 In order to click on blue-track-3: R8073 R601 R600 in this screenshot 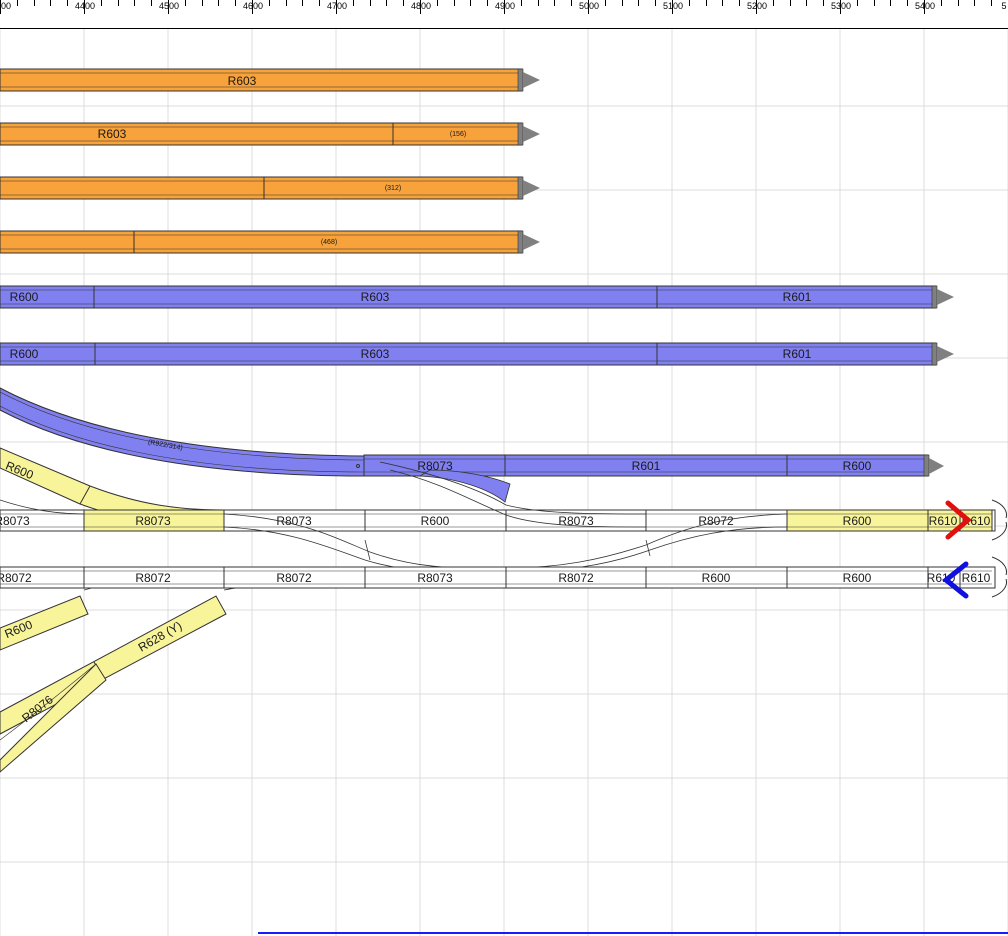, I will do `click(653, 478)`.